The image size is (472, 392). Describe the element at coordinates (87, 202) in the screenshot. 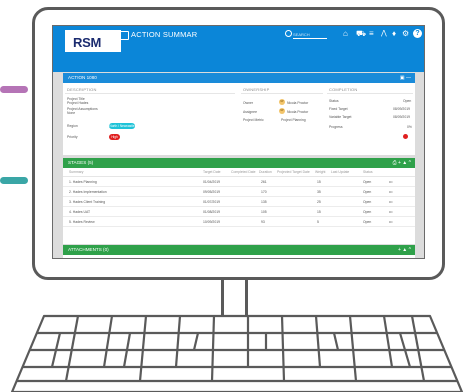

I see `cell-summary: 3. Hades Client Training` at that location.